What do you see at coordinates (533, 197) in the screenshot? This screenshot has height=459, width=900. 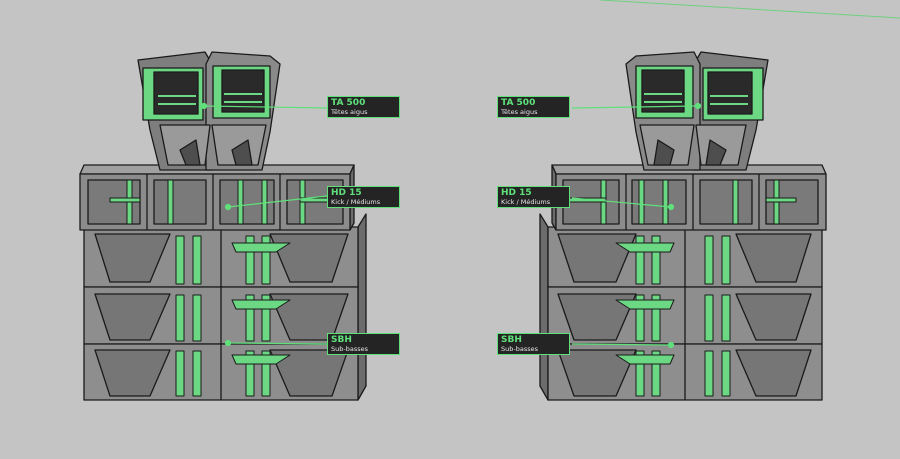 I see `label-right-hd15: HD 15 Kick / Médiums` at bounding box center [533, 197].